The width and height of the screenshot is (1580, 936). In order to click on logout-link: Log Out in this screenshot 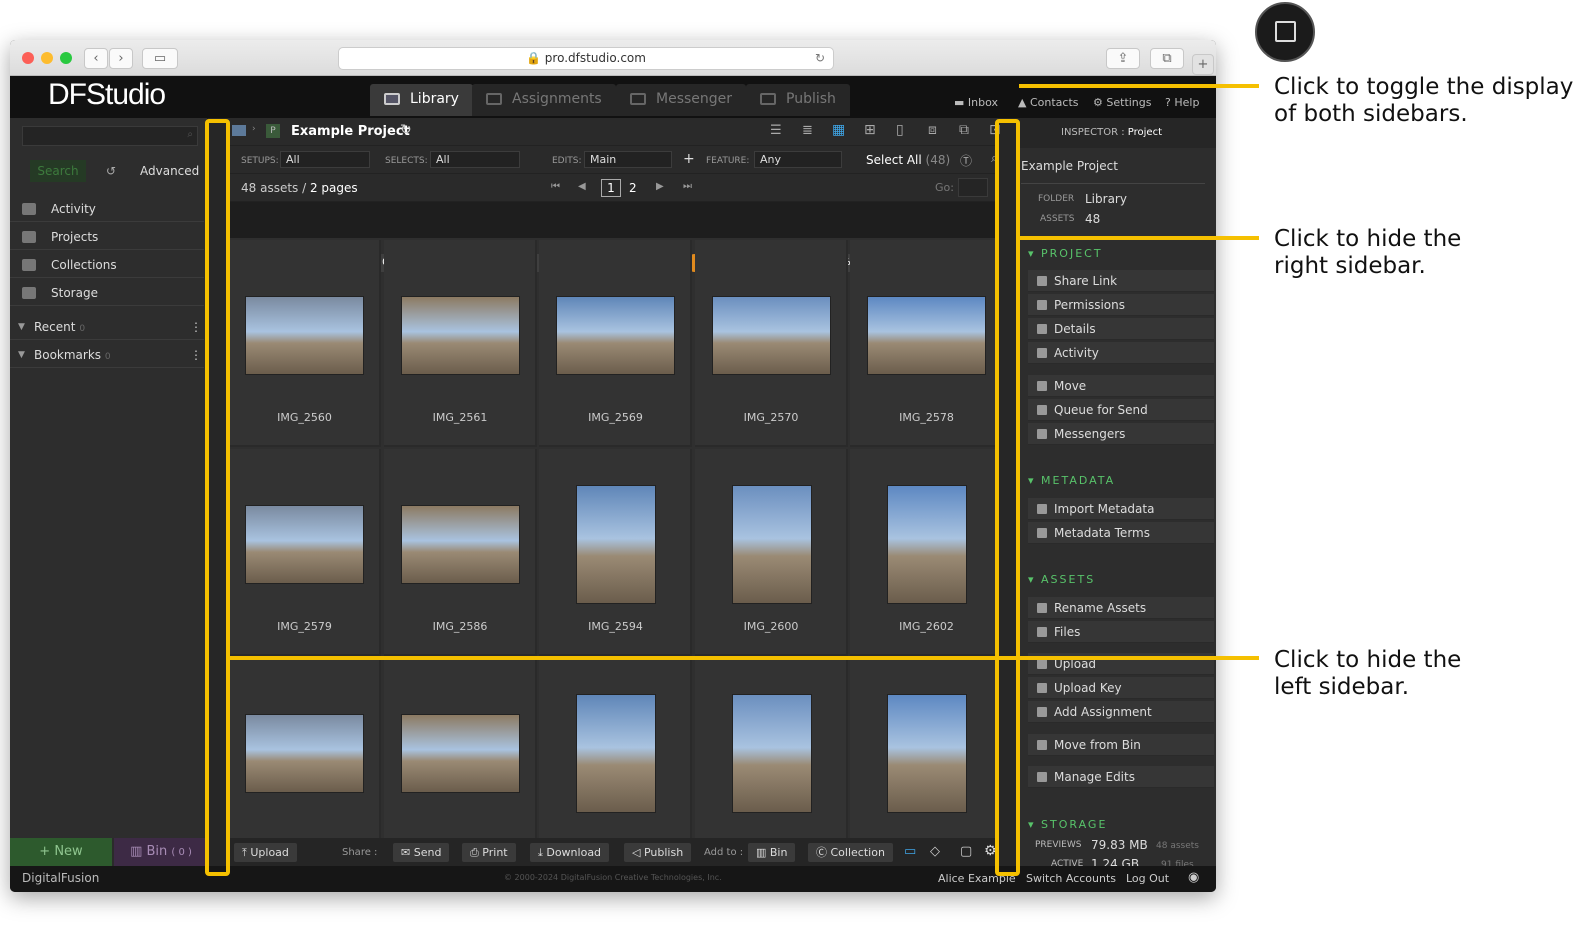, I will do `click(1147, 878)`.